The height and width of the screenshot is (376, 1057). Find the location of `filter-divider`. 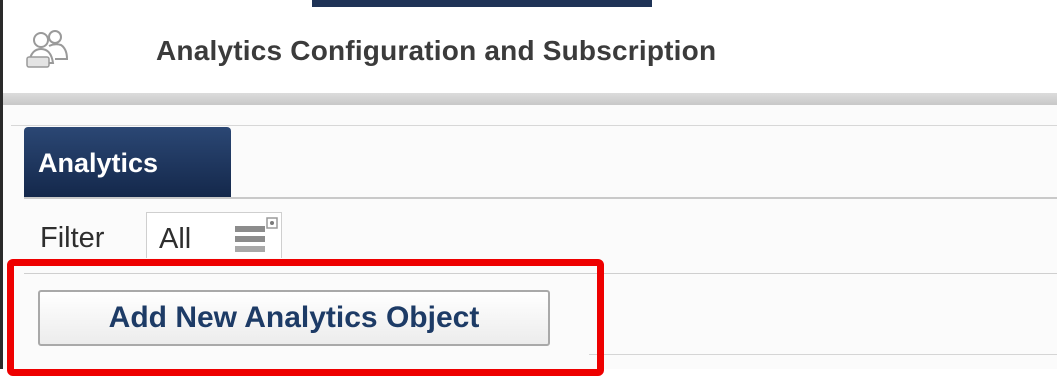

filter-divider is located at coordinates (540, 273).